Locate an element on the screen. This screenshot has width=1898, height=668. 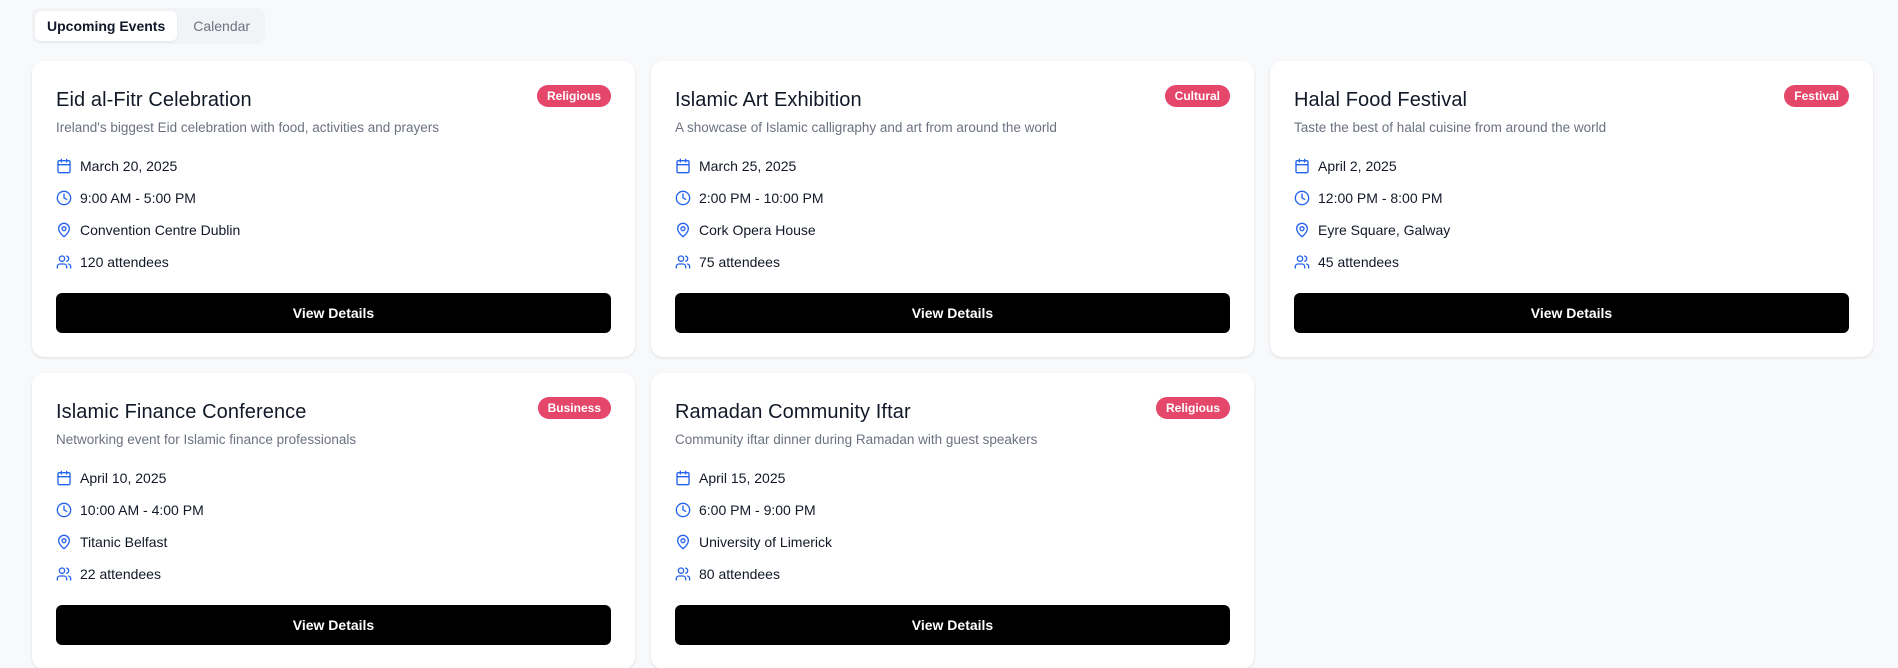
event-location: Eyre Square, Galway is located at coordinates (1384, 230).